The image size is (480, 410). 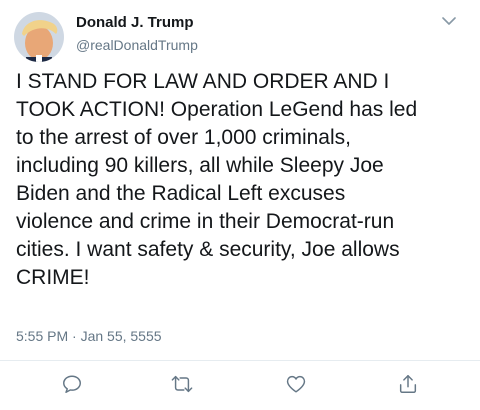 What do you see at coordinates (89, 336) in the screenshot?
I see `tweet-timestamp: 5:55 PM · Jan 55, 5555` at bounding box center [89, 336].